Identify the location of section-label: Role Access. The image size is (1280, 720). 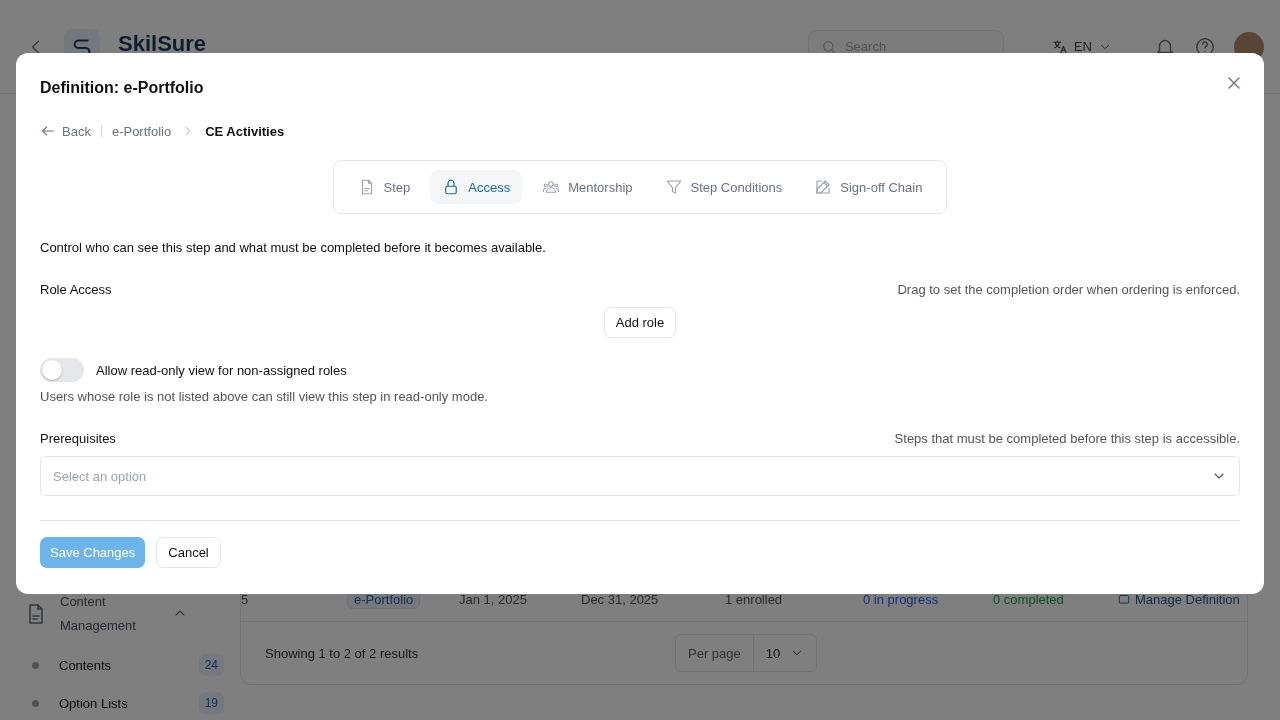
(76, 289).